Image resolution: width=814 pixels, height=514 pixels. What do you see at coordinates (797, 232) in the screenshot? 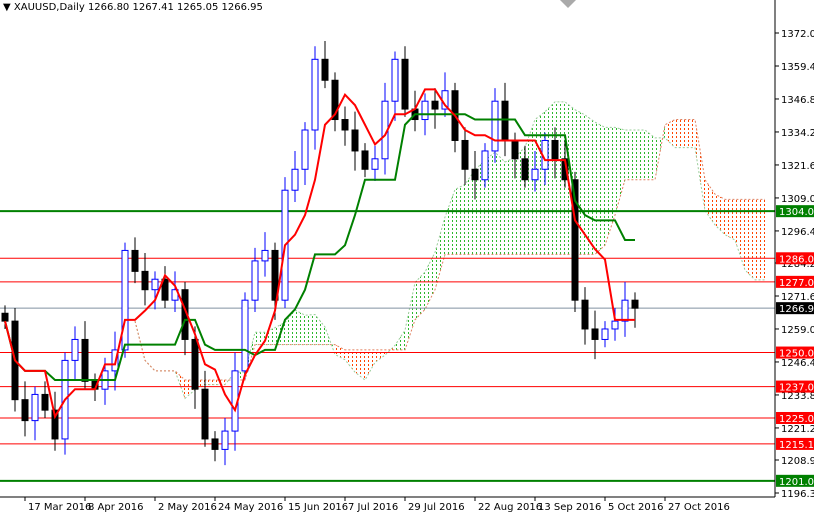
I see `price-tick-label: 1296.45` at bounding box center [797, 232].